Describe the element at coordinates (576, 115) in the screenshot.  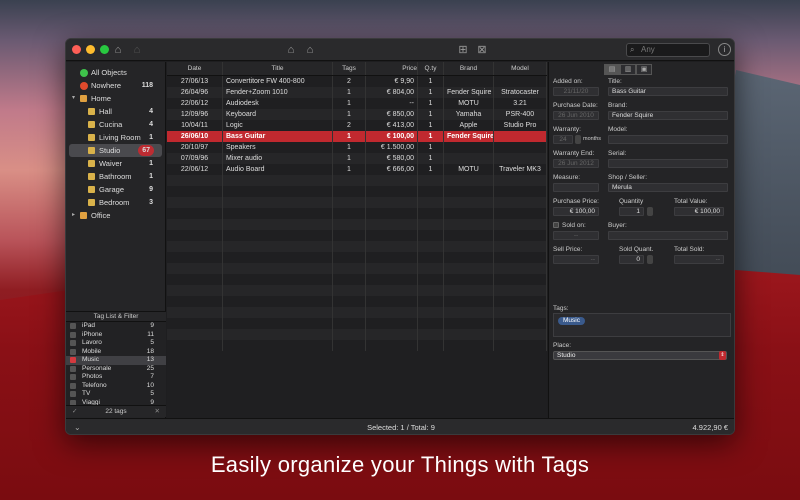
I see `purchase-date-field: 26 Jun 2010` at that location.